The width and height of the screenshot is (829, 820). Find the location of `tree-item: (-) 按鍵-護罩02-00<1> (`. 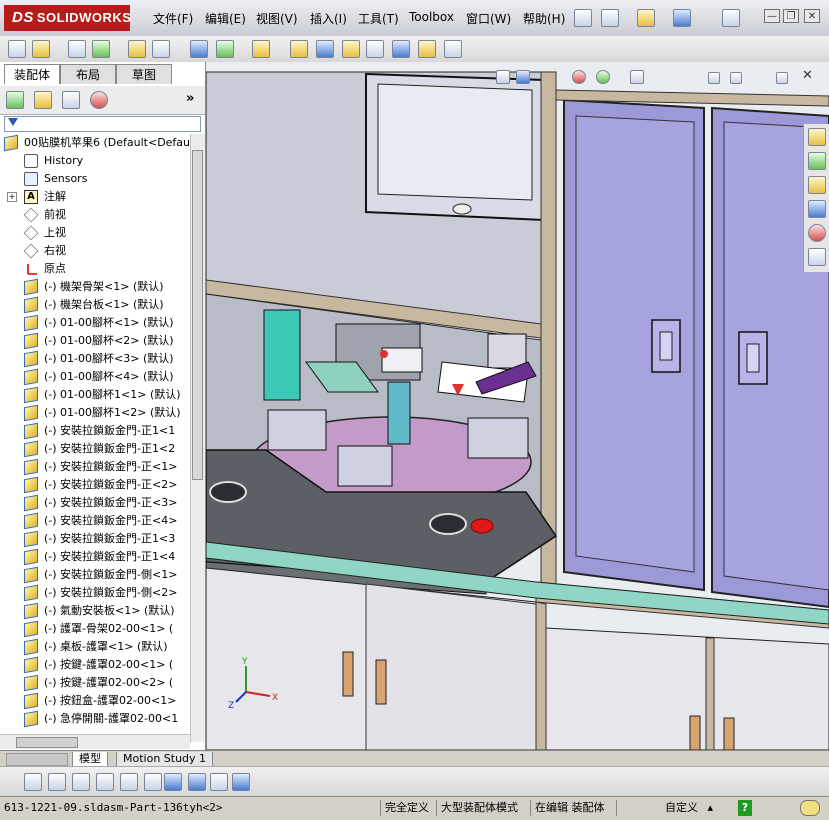

tree-item: (-) 按鍵-護罩02-00<1> ( is located at coordinates (95, 665).